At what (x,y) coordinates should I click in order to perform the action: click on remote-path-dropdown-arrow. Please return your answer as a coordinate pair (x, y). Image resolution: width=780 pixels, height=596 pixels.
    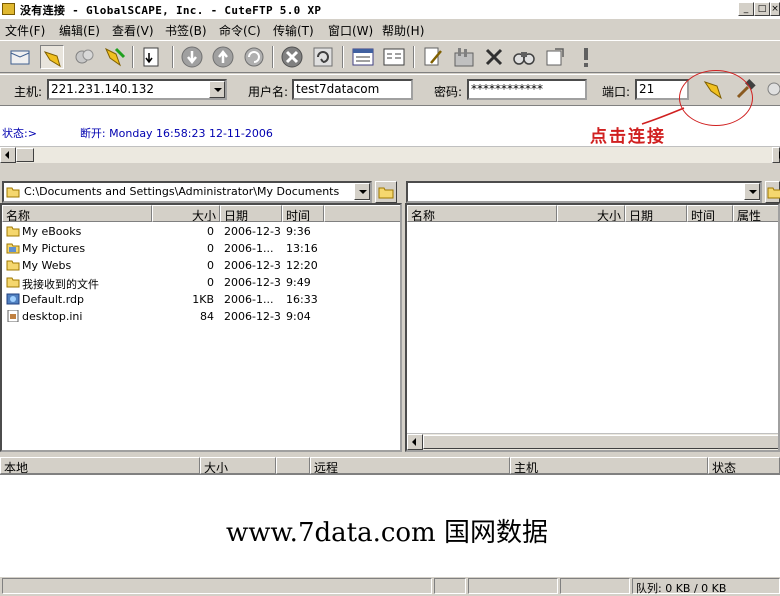
    Looking at the image, I should click on (752, 191).